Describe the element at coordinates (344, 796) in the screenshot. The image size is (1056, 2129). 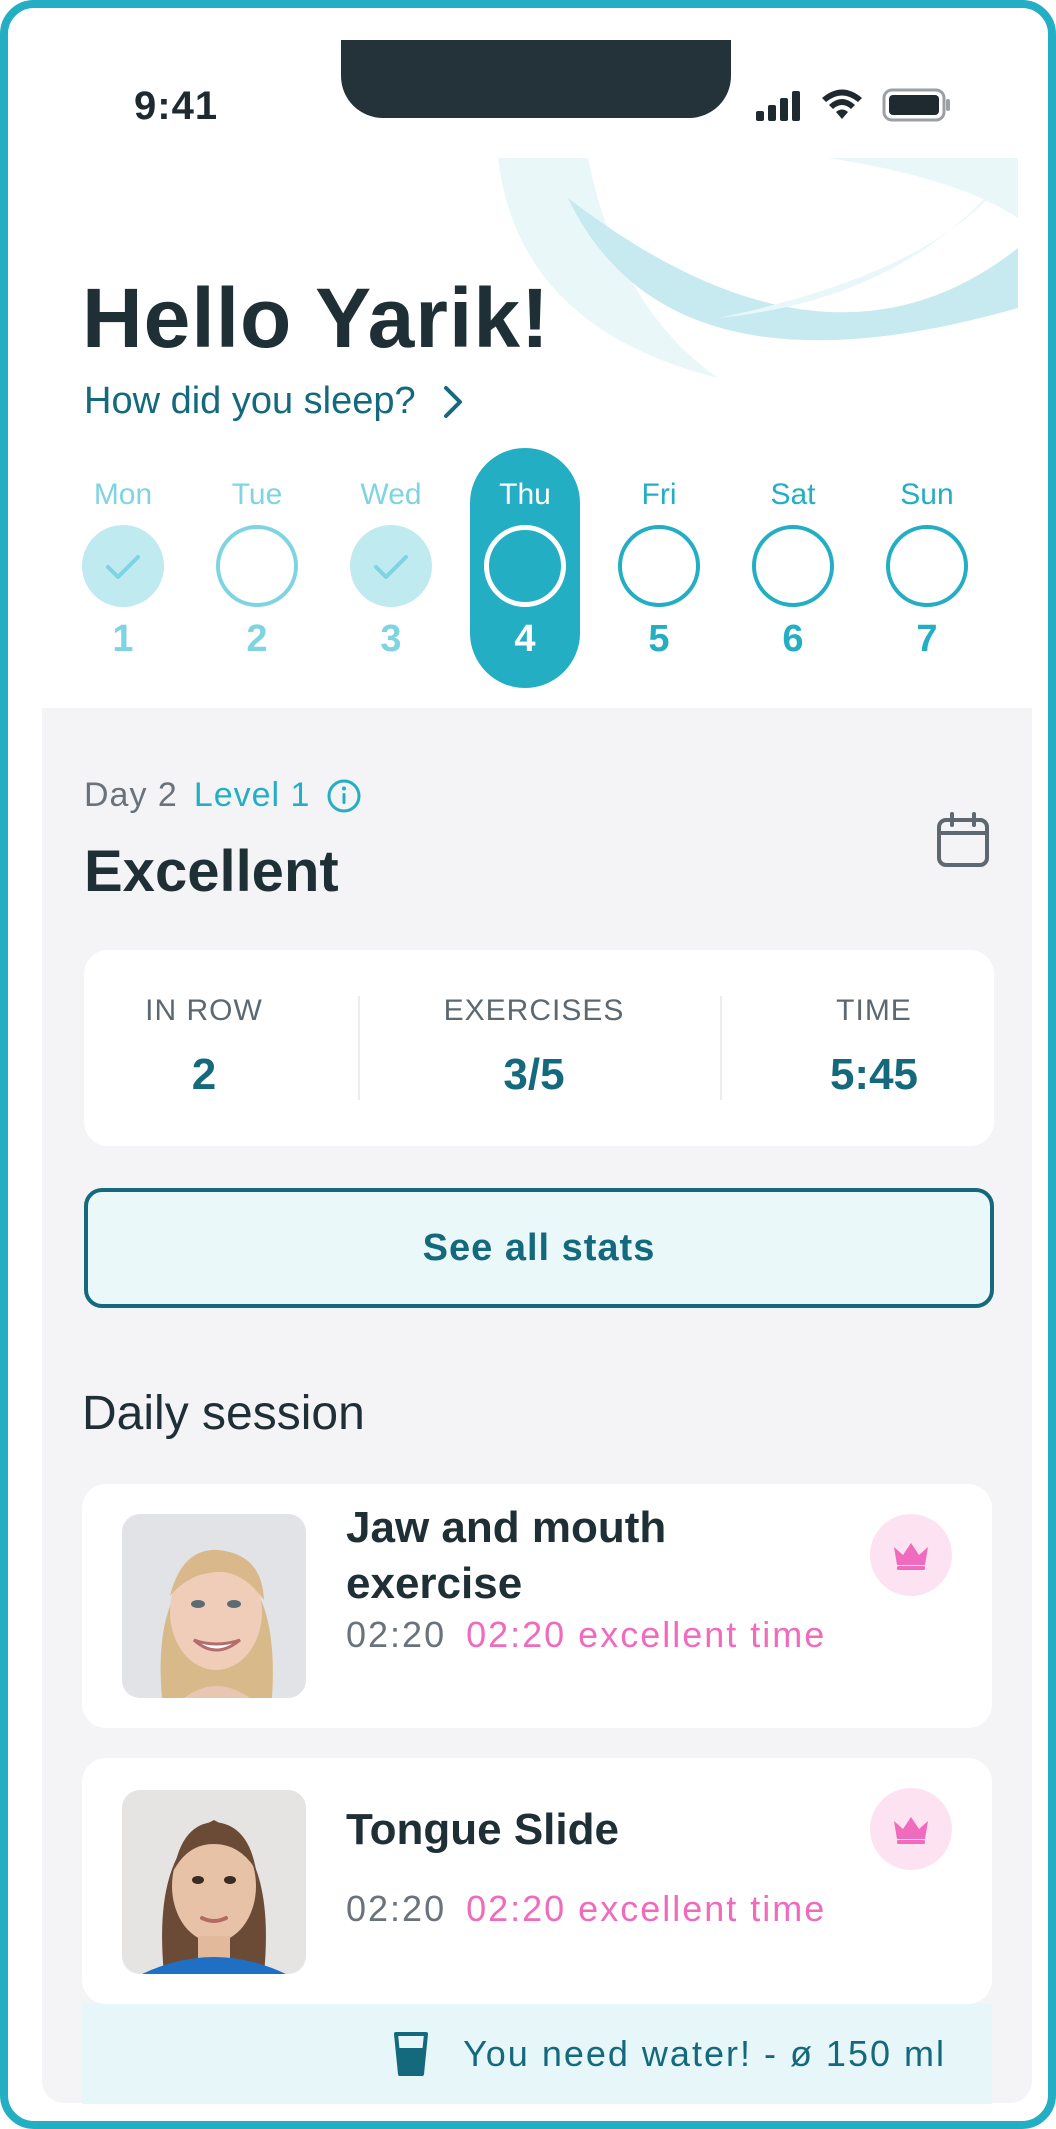
I see `info-icon` at that location.